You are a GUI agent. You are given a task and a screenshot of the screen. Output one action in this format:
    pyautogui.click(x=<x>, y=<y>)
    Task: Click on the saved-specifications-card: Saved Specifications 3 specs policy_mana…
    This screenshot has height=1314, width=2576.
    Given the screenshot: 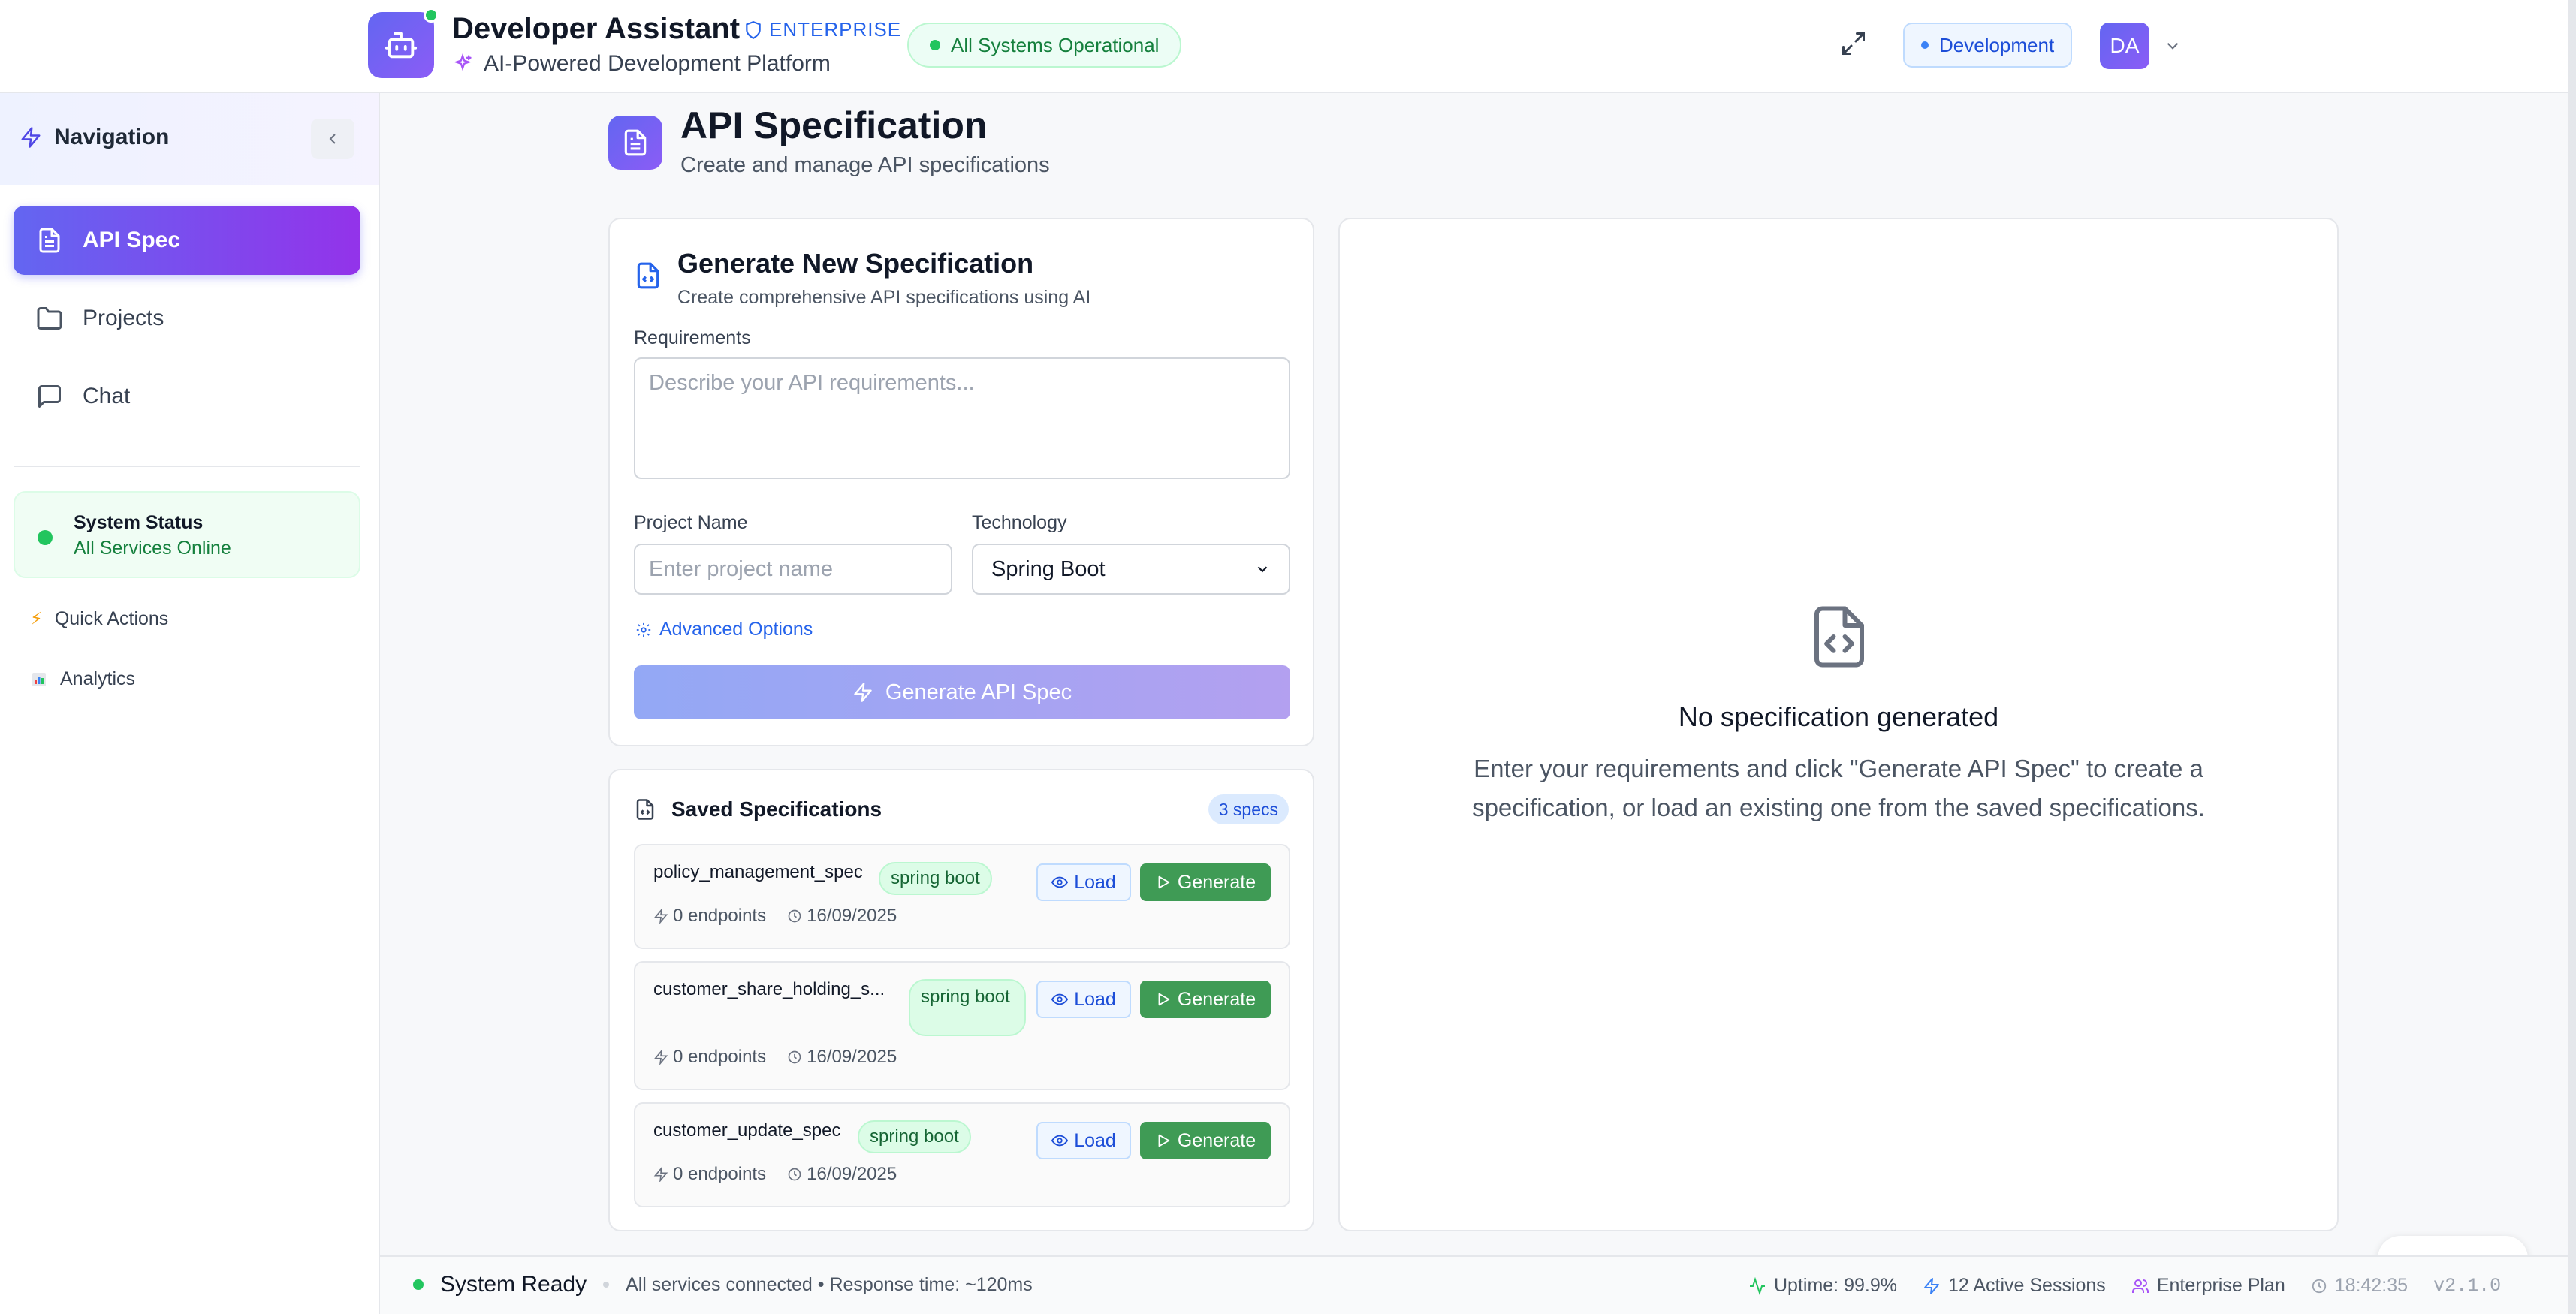 What is the action you would take?
    pyautogui.click(x=961, y=1000)
    